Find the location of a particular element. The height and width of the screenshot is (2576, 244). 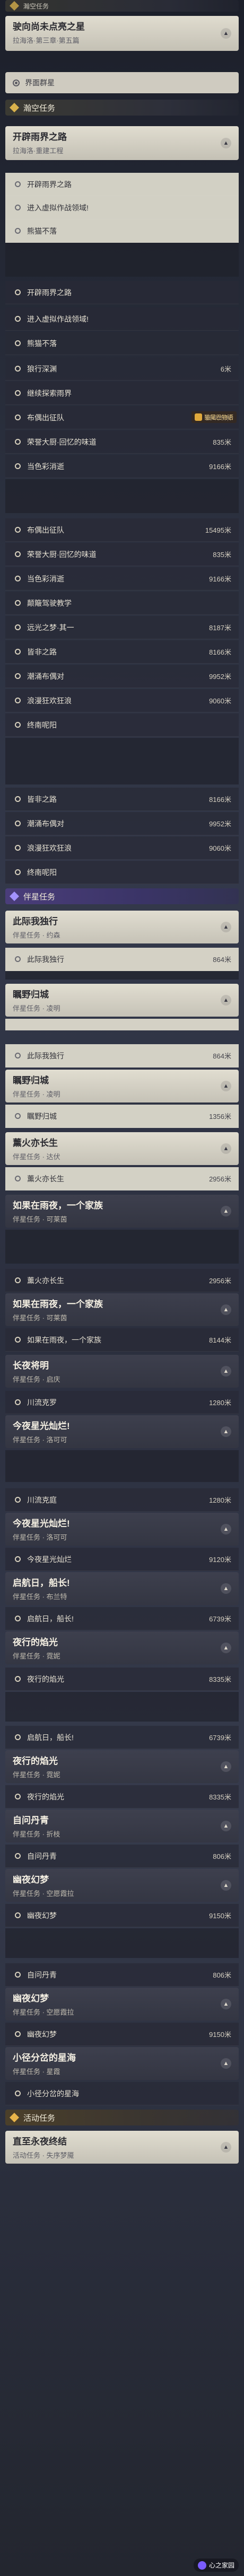

quest-subtitle: 伴星任务 · 可莱茵 is located at coordinates (40, 1219).